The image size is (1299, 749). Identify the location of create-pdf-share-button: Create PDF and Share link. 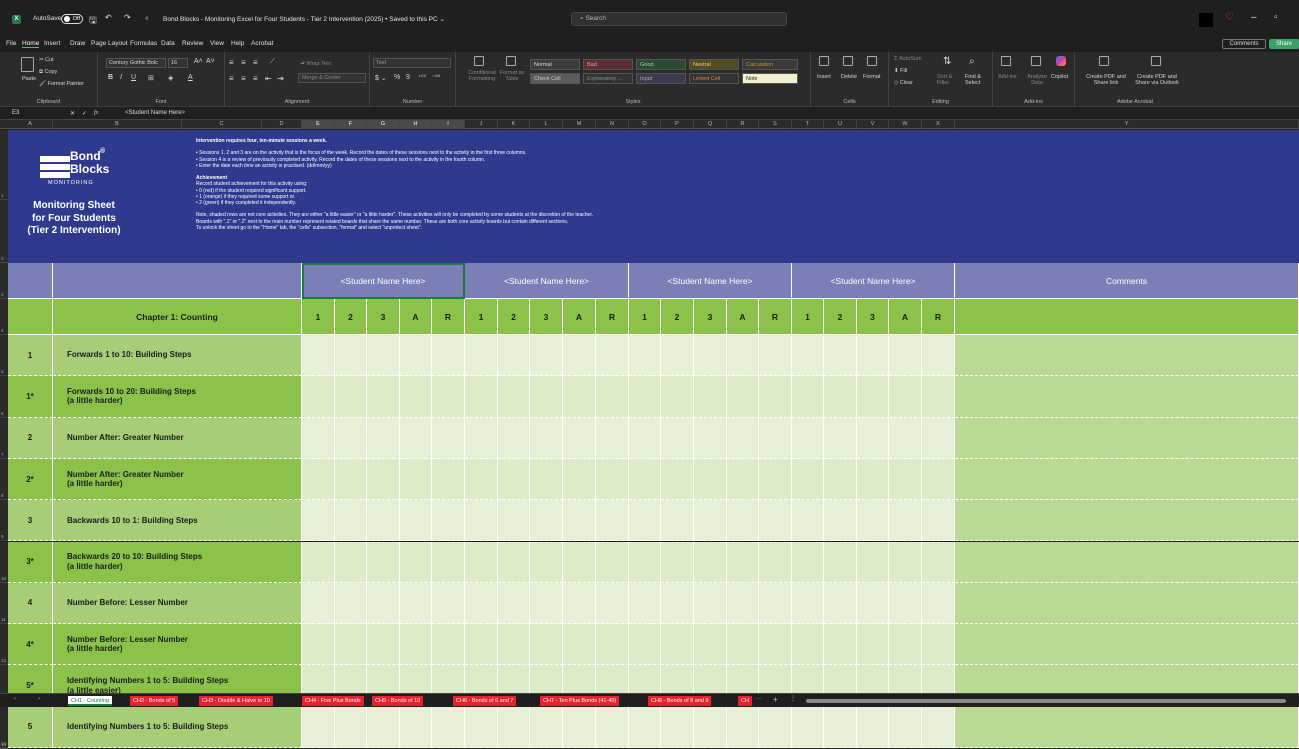
(1106, 80).